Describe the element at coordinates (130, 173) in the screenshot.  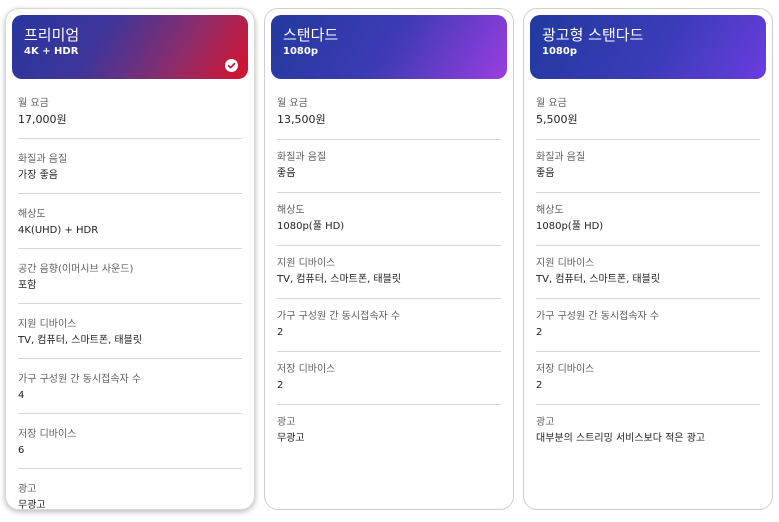
I see `feature-quality: 화질과 음질 가장 좋음` at that location.